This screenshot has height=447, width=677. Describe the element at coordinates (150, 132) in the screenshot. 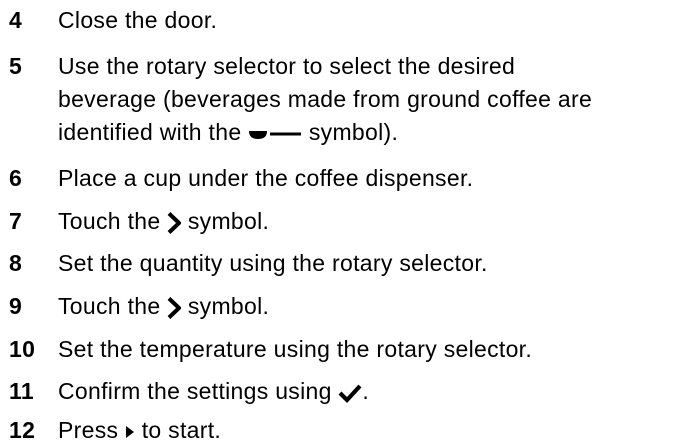

I see `step-text-before-icon: identified with the` at that location.